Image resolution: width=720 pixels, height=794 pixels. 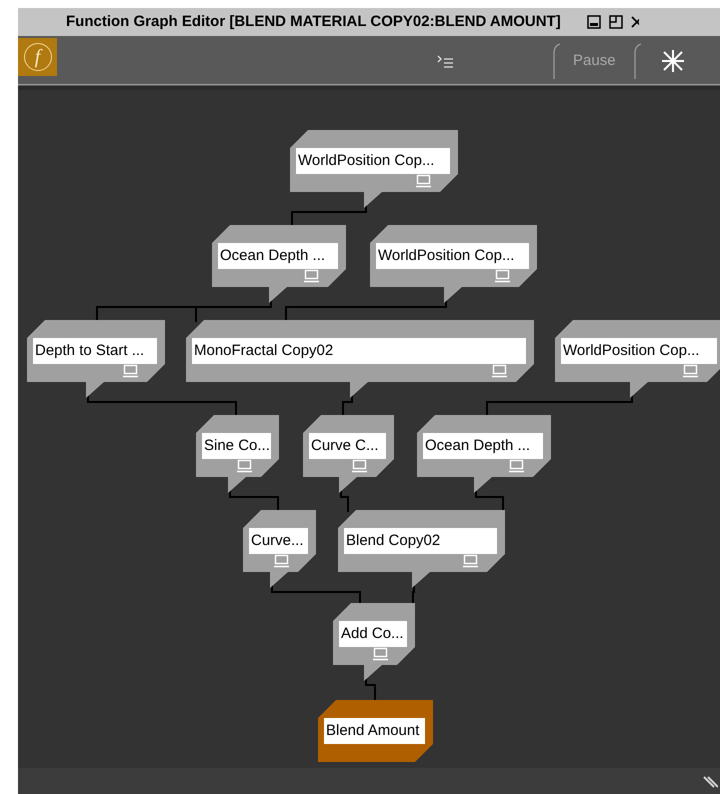 I want to click on close-icon, so click(x=634, y=22).